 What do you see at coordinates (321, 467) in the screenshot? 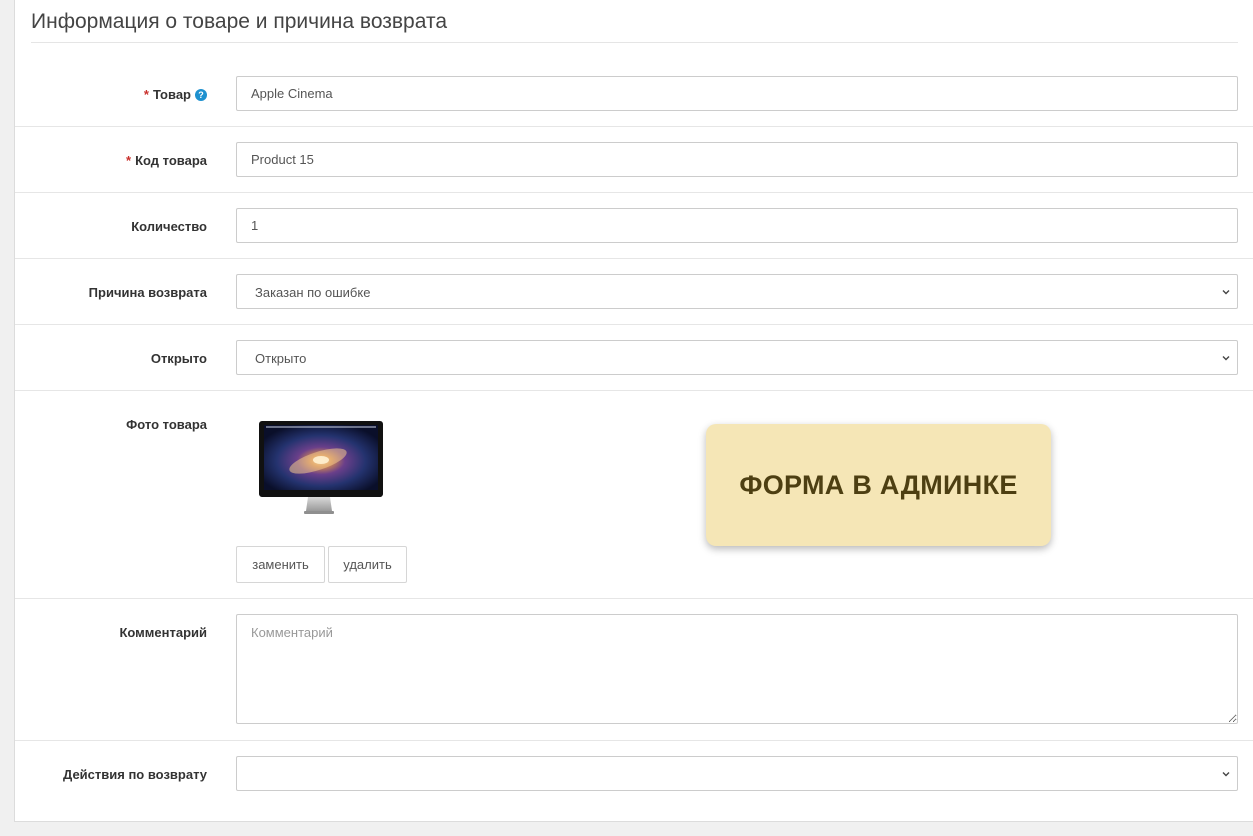
I see `monitor-image` at bounding box center [321, 467].